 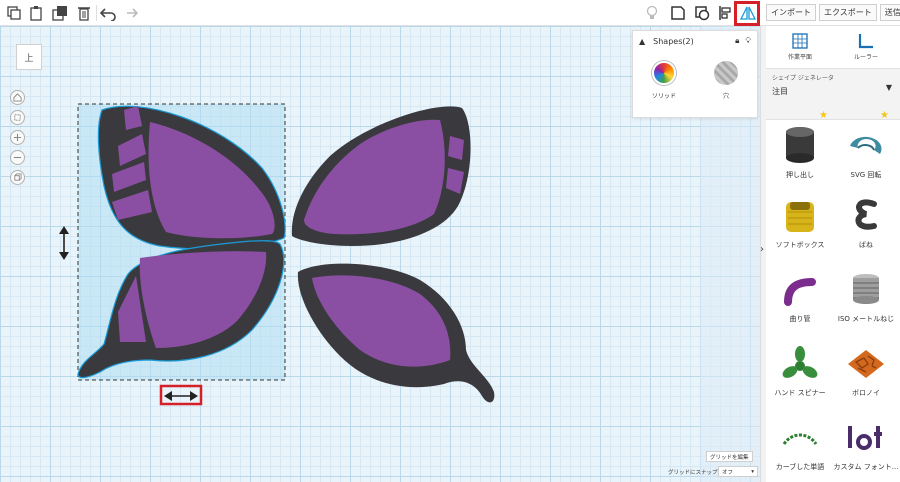 What do you see at coordinates (780, 91) in the screenshot?
I see `generator-value: 注目` at bounding box center [780, 91].